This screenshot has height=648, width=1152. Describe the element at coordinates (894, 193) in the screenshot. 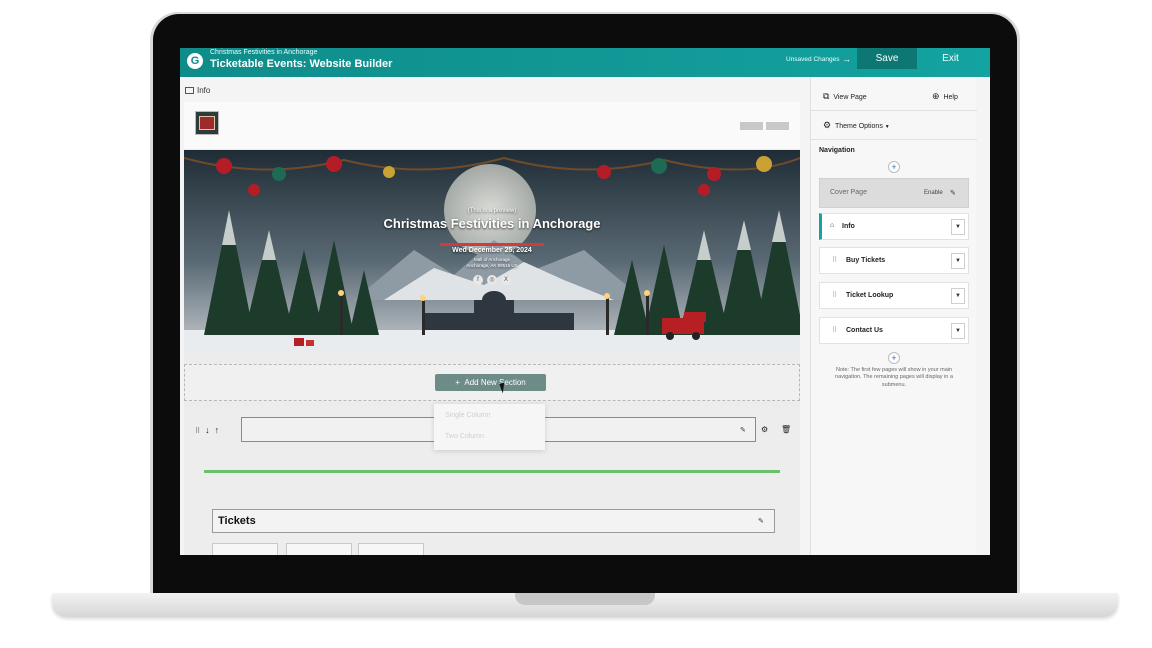

I see `nav-item-cover-page: Cover Page Enable ✎` at that location.